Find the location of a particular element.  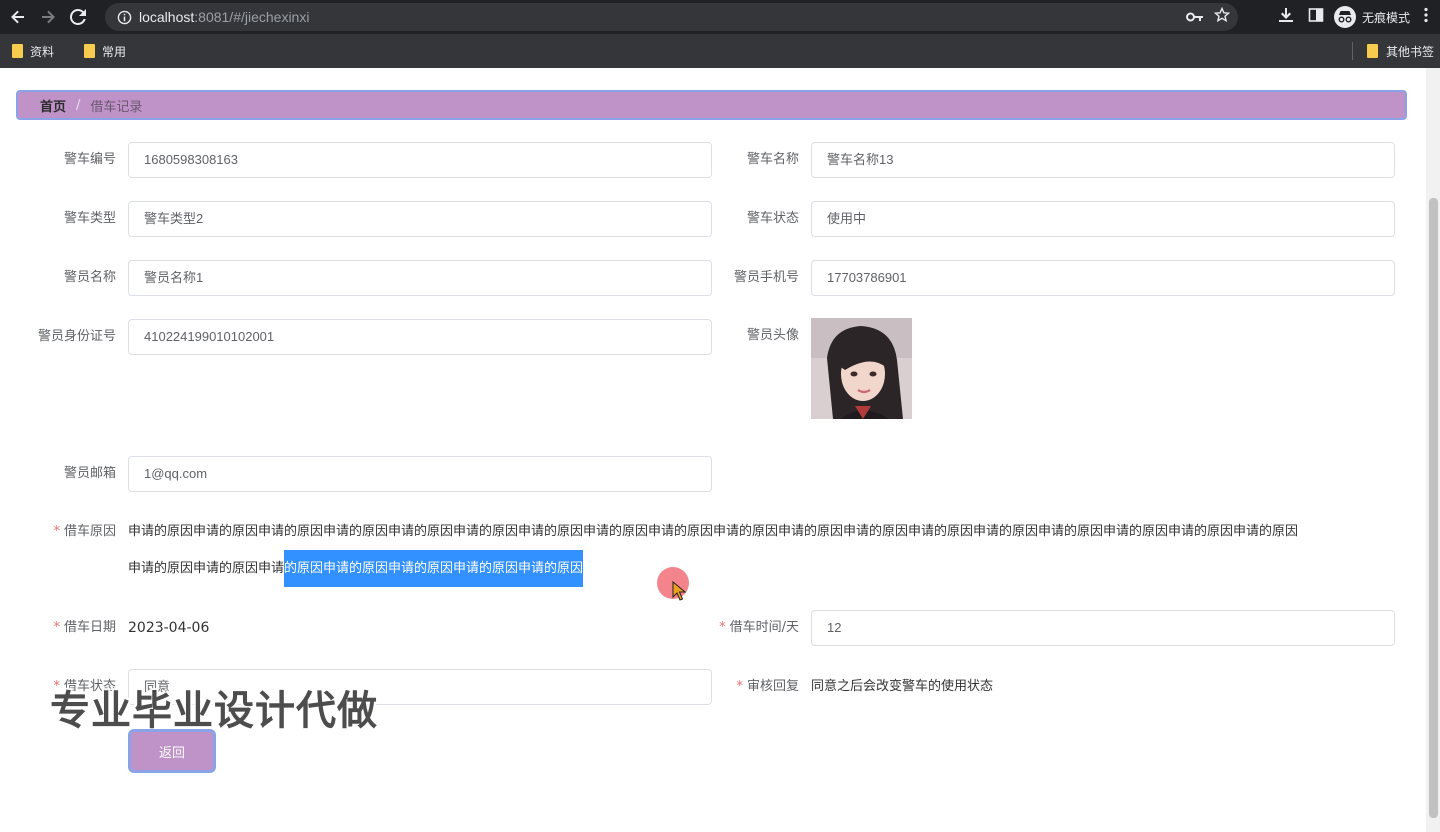

incognito-indicator: 无痕模式 is located at coordinates (1371, 17).